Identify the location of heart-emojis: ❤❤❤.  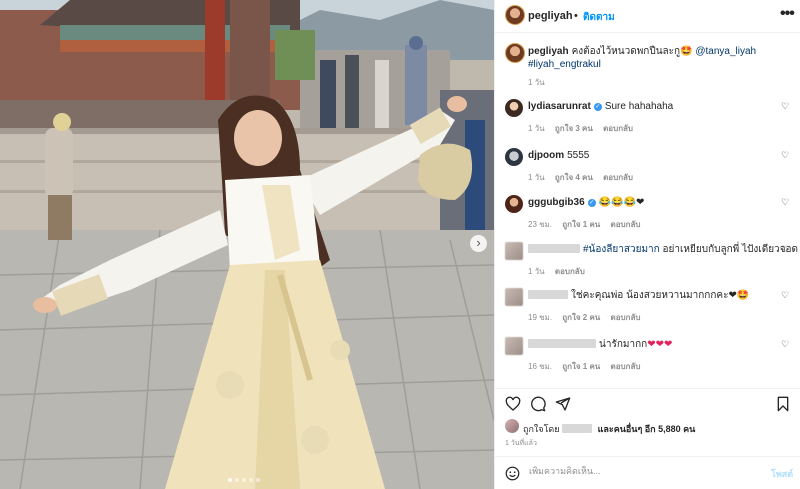
(660, 344).